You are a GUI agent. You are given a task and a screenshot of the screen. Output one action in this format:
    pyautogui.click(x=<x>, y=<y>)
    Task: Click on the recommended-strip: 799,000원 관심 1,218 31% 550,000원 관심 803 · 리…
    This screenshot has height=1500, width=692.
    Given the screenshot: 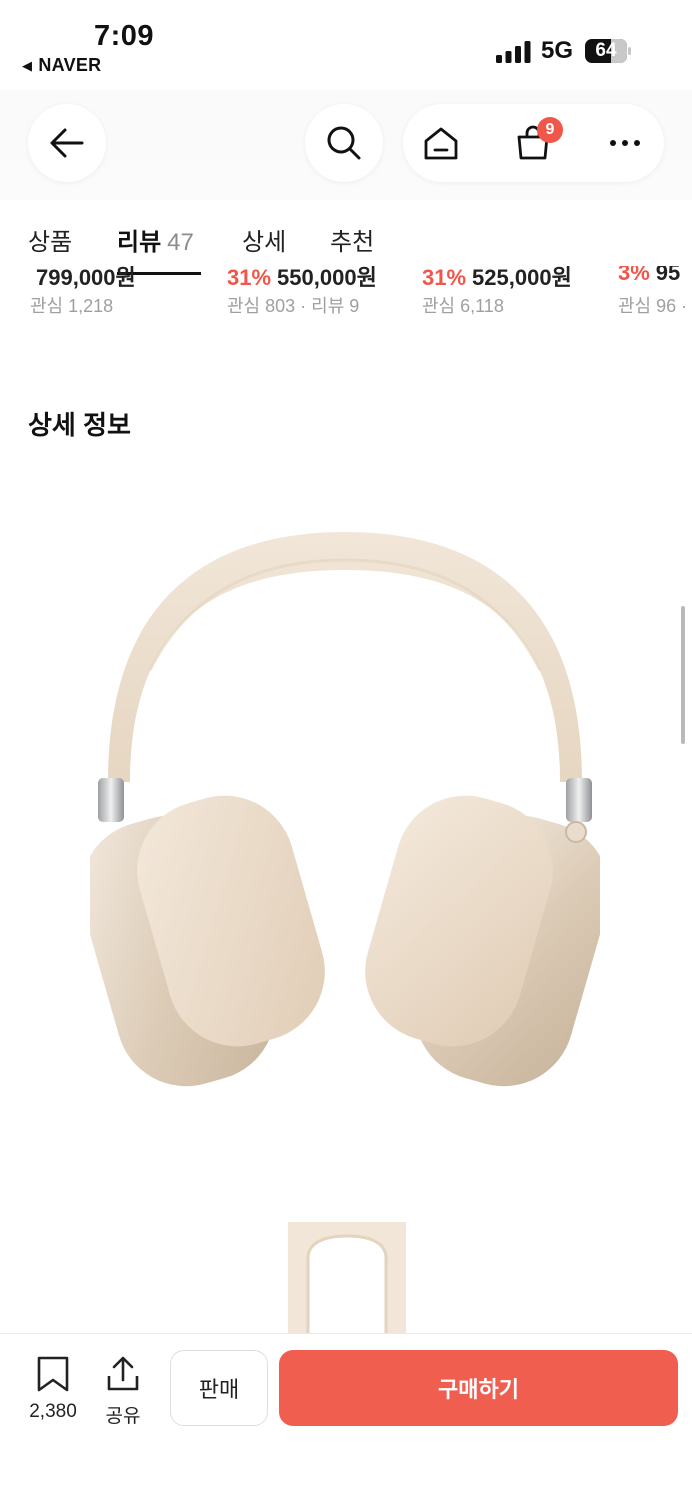 What is the action you would take?
    pyautogui.click(x=346, y=296)
    